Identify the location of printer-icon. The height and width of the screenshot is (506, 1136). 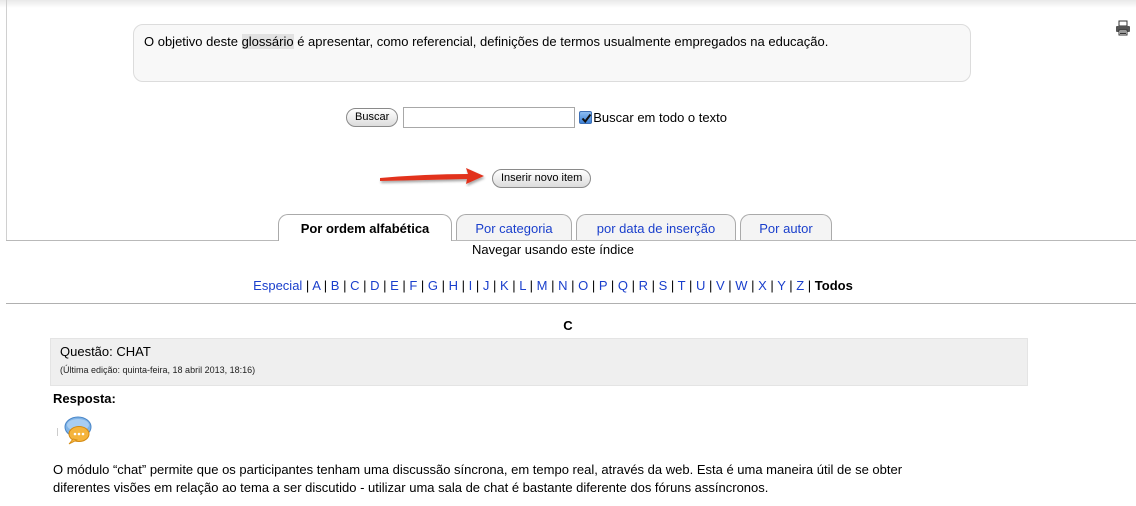
(1123, 28).